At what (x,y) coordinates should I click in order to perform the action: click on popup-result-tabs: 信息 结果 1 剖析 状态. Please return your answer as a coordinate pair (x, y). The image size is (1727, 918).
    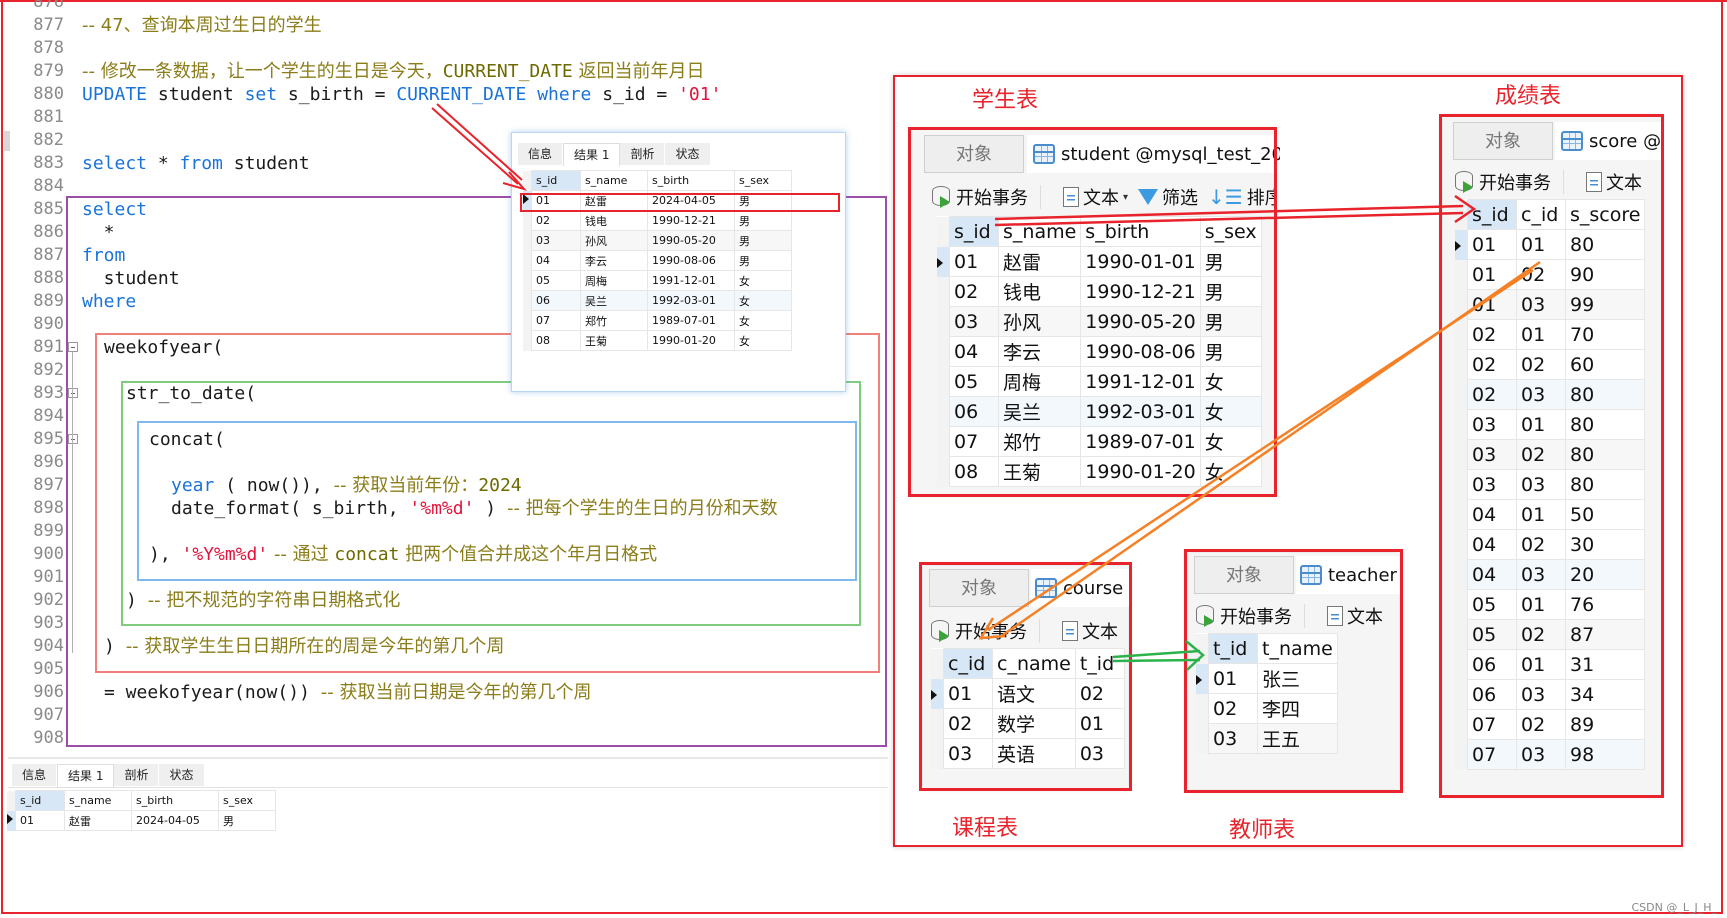
    Looking at the image, I should click on (614, 154).